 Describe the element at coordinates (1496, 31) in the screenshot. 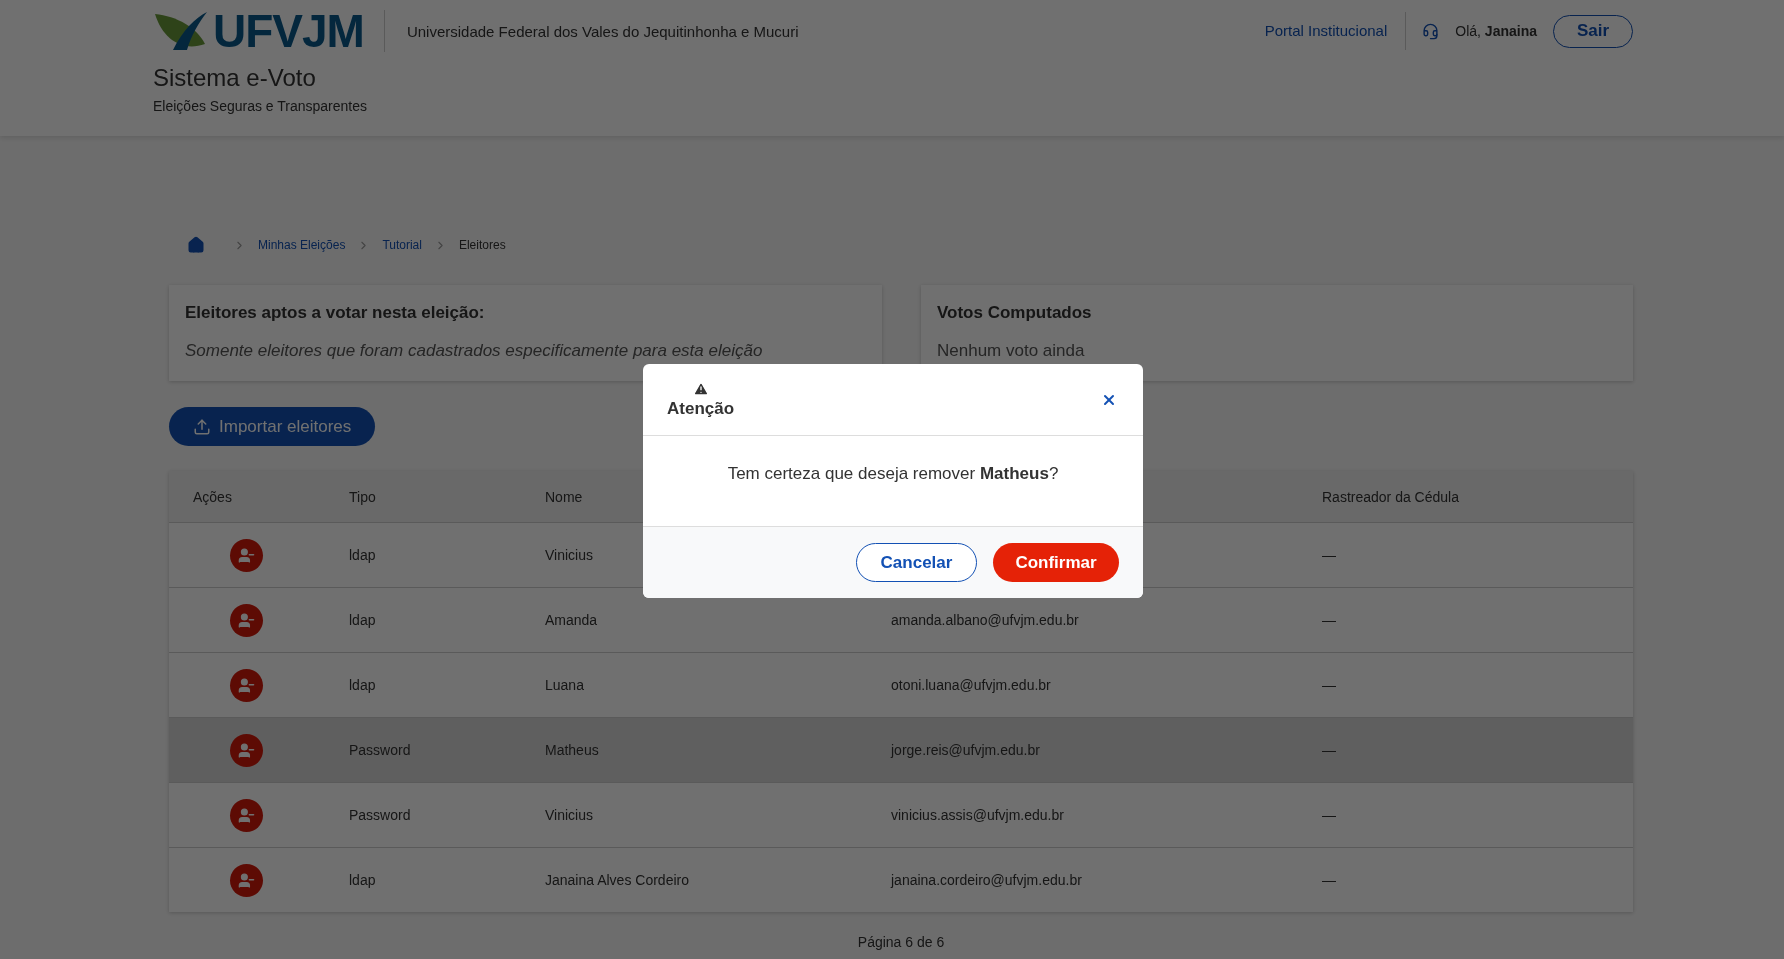

I see `user-greeting: Olá, Janaina` at that location.